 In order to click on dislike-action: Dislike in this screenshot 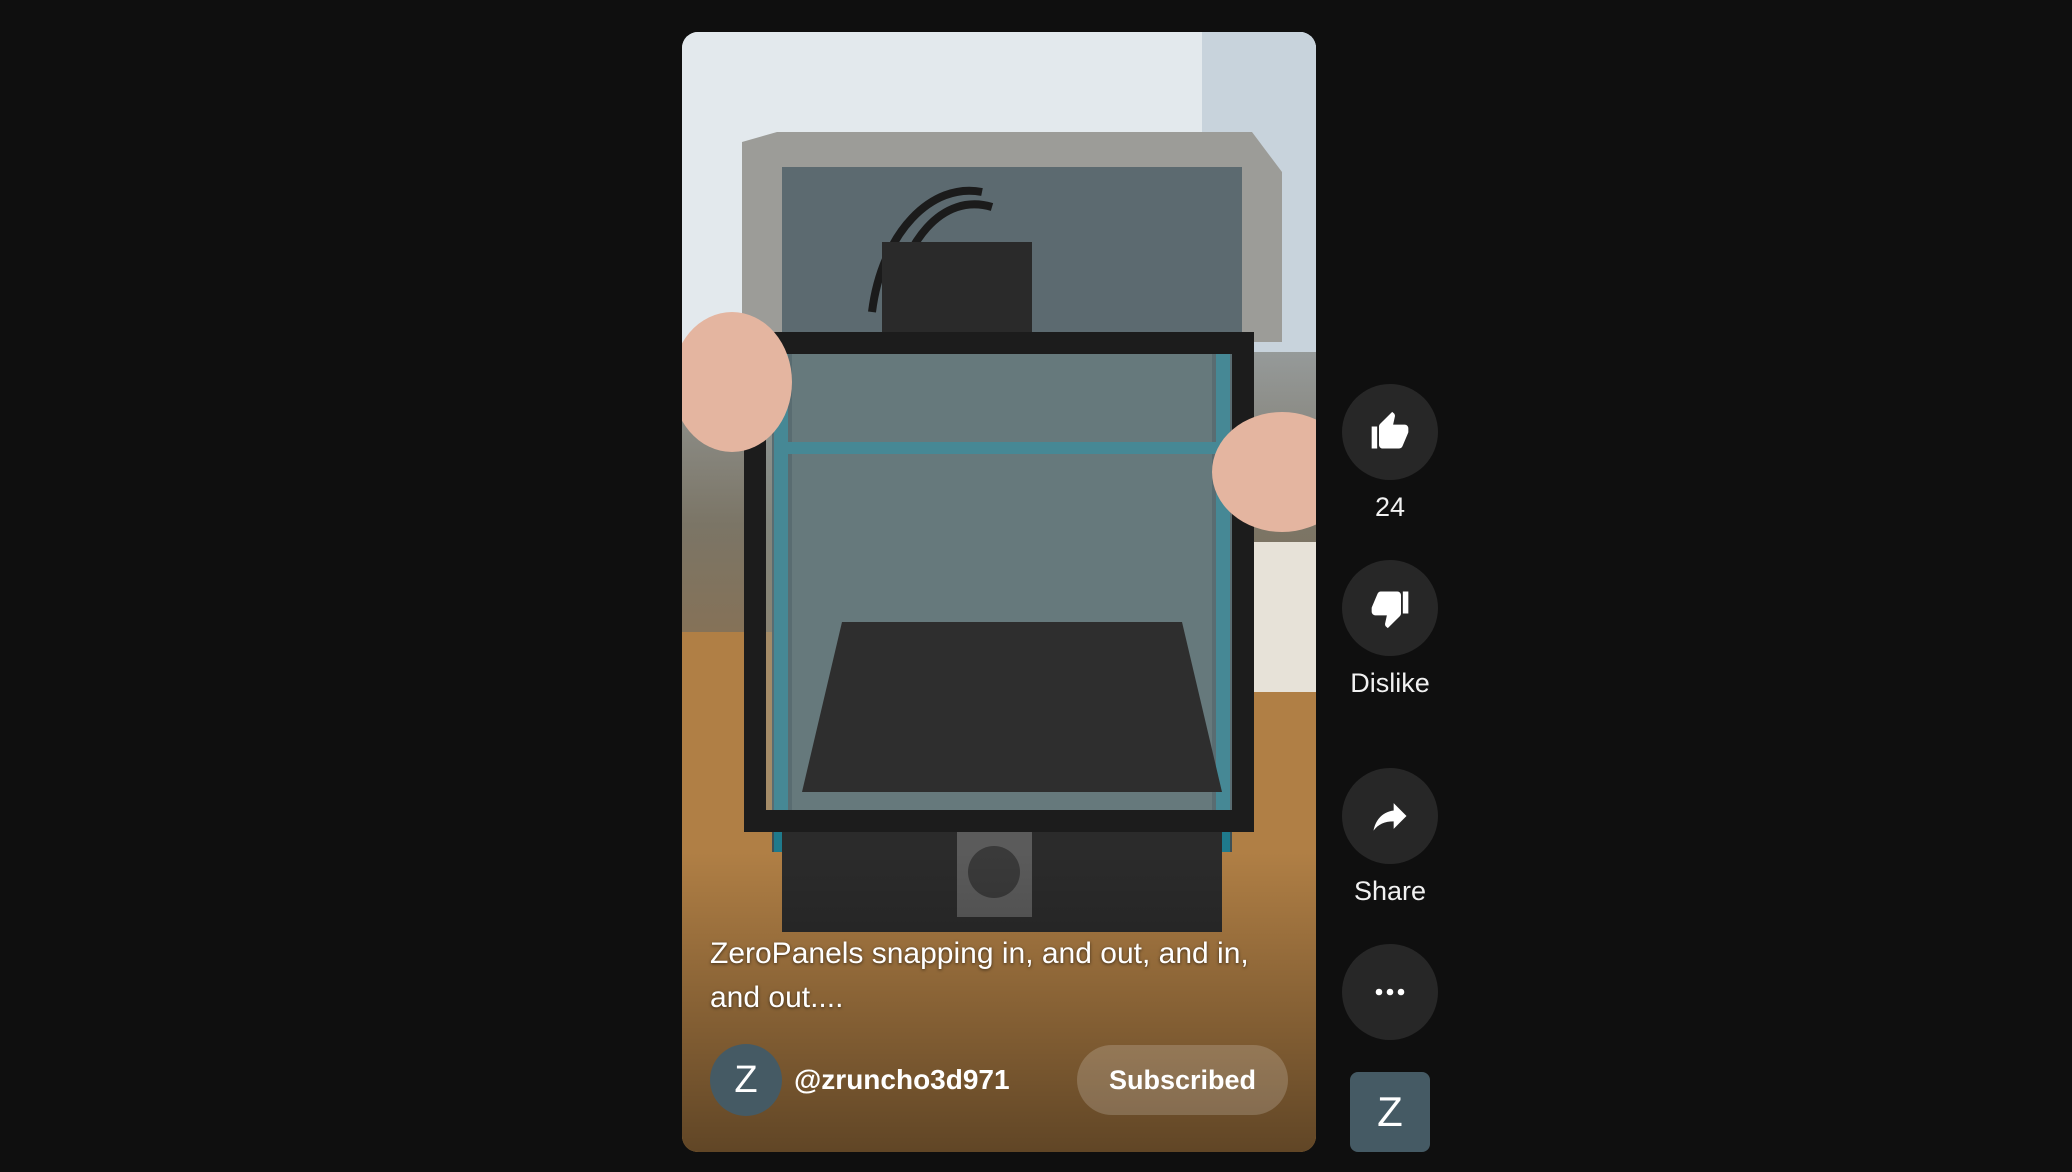, I will do `click(1390, 629)`.